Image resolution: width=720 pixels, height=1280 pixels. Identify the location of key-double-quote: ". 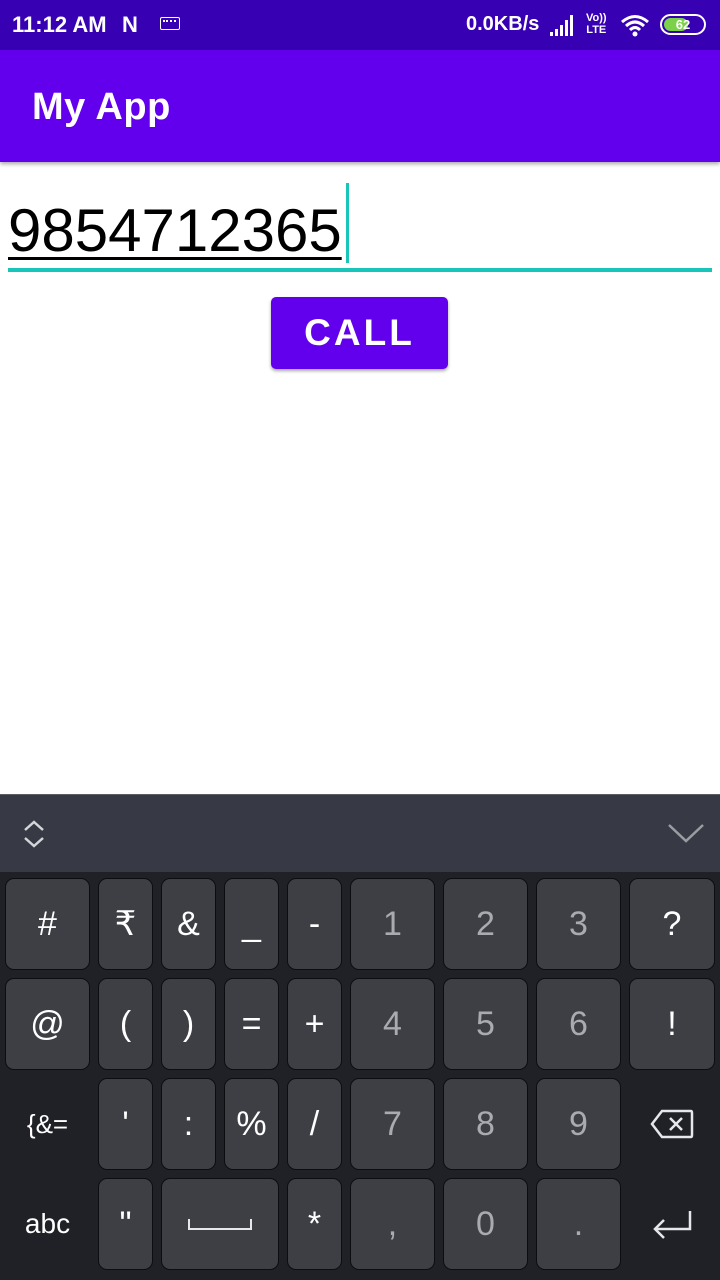
(125, 1224).